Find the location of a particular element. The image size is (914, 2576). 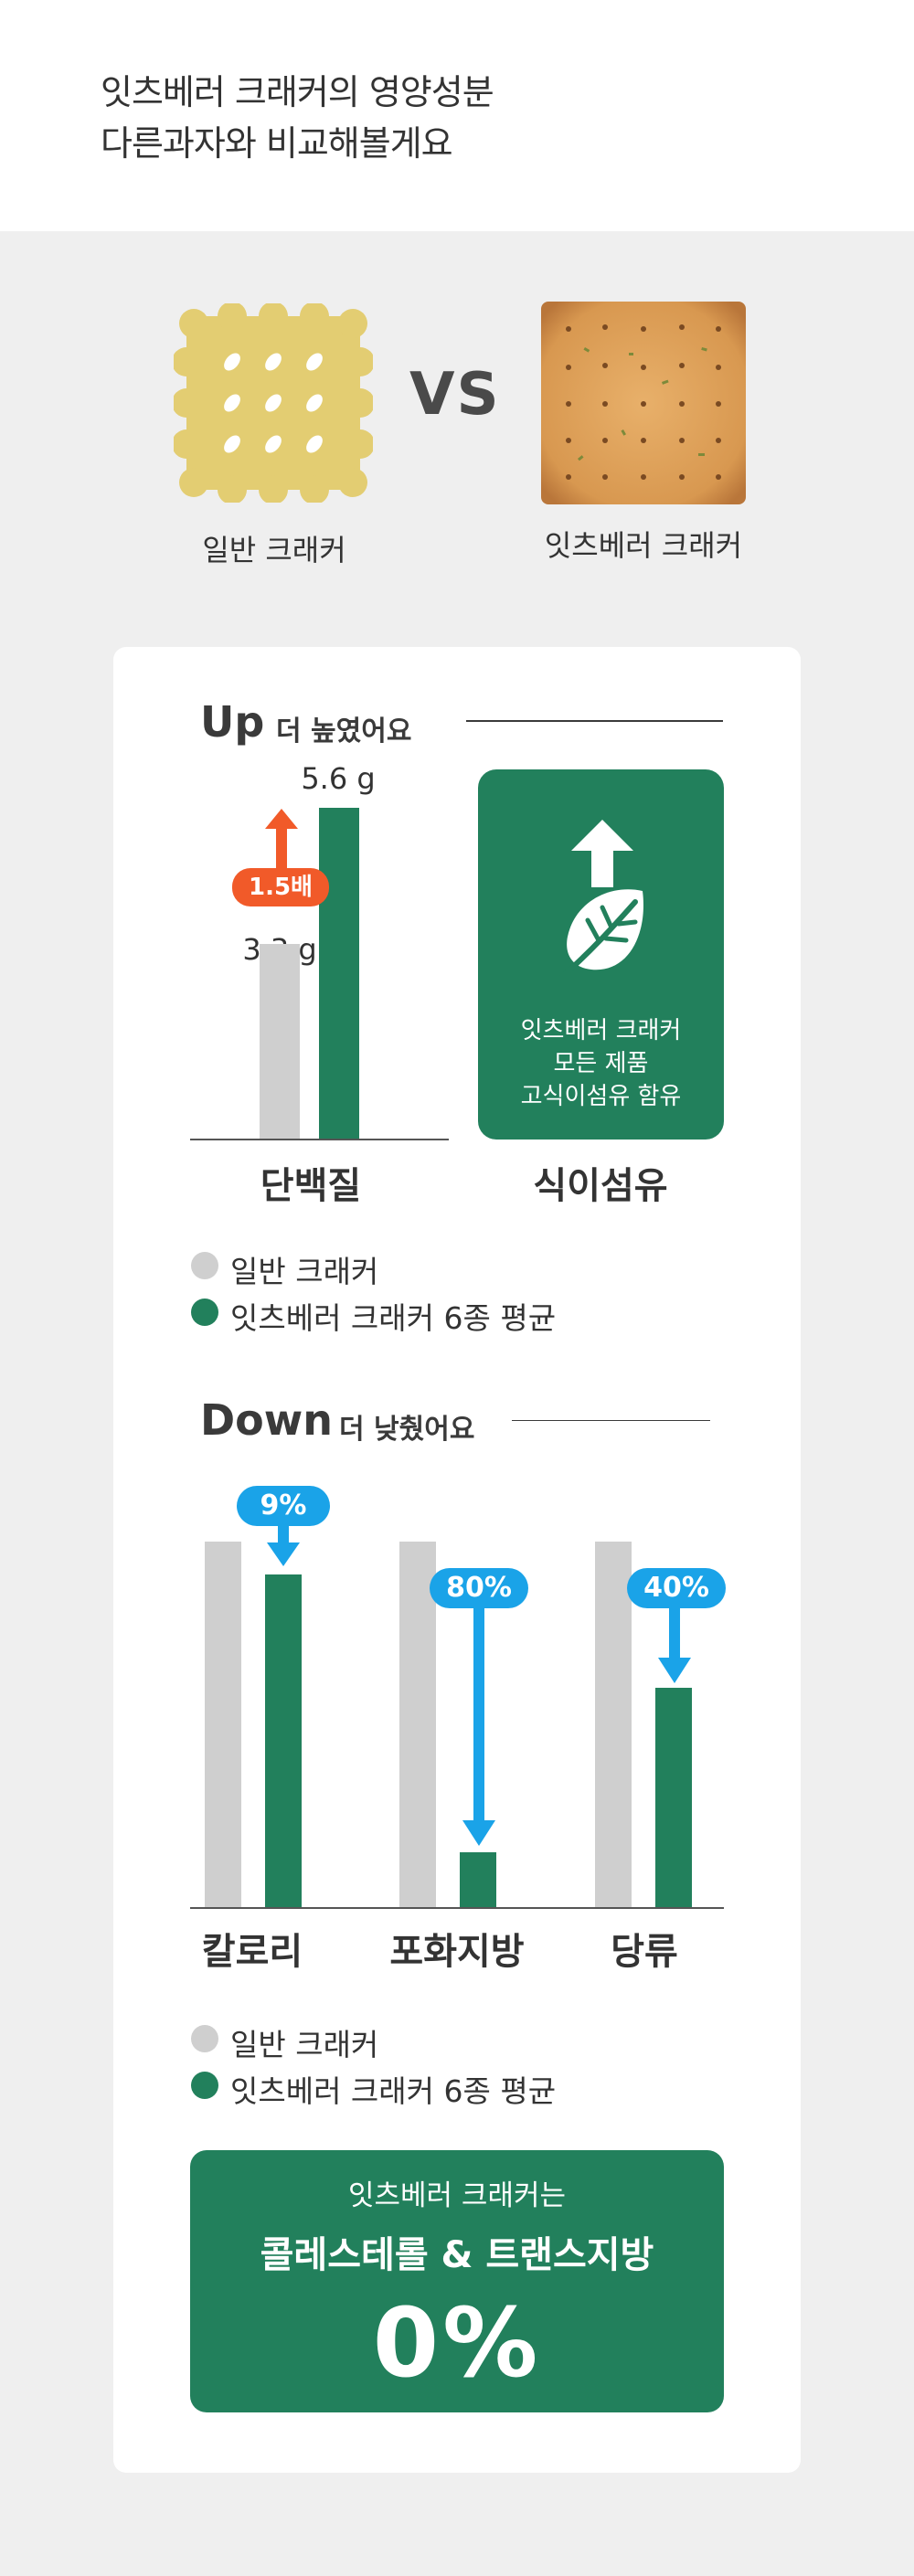

down-baseline is located at coordinates (457, 1908).